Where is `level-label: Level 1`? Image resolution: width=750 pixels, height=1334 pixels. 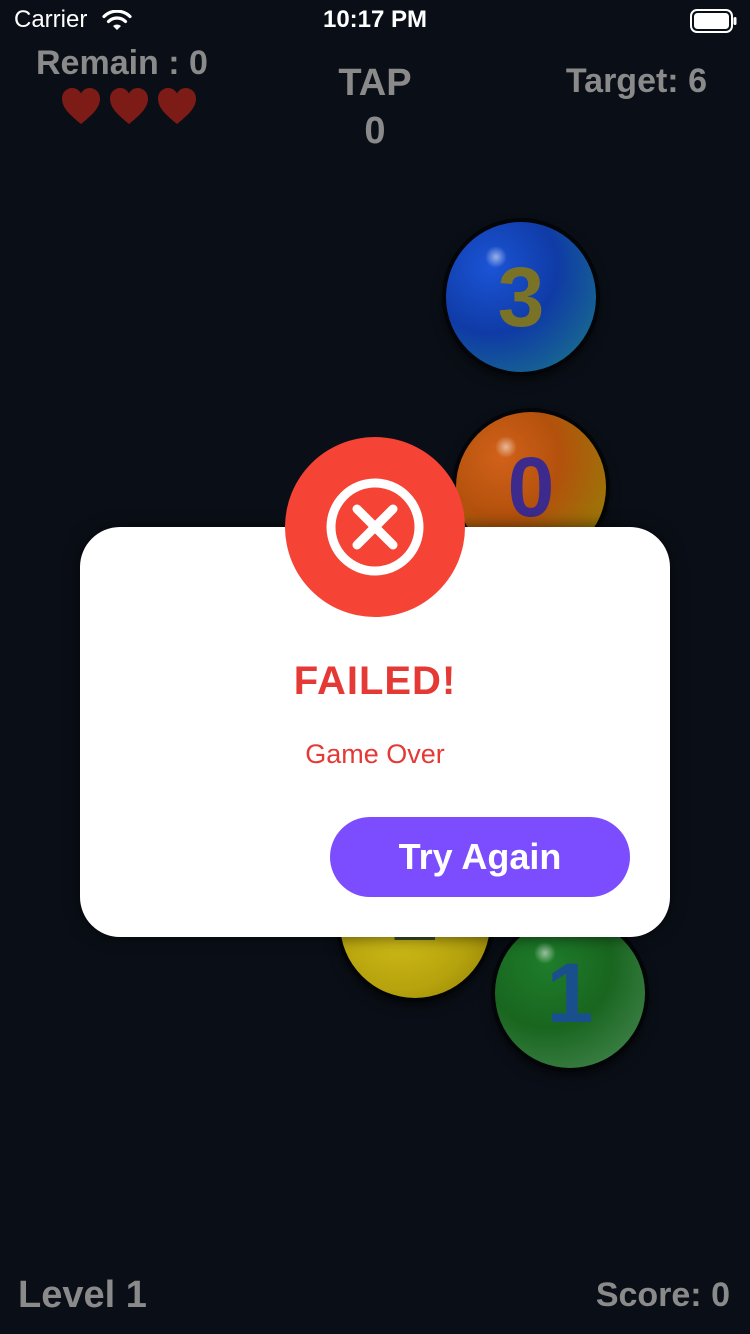
level-label: Level 1 is located at coordinates (82, 1295).